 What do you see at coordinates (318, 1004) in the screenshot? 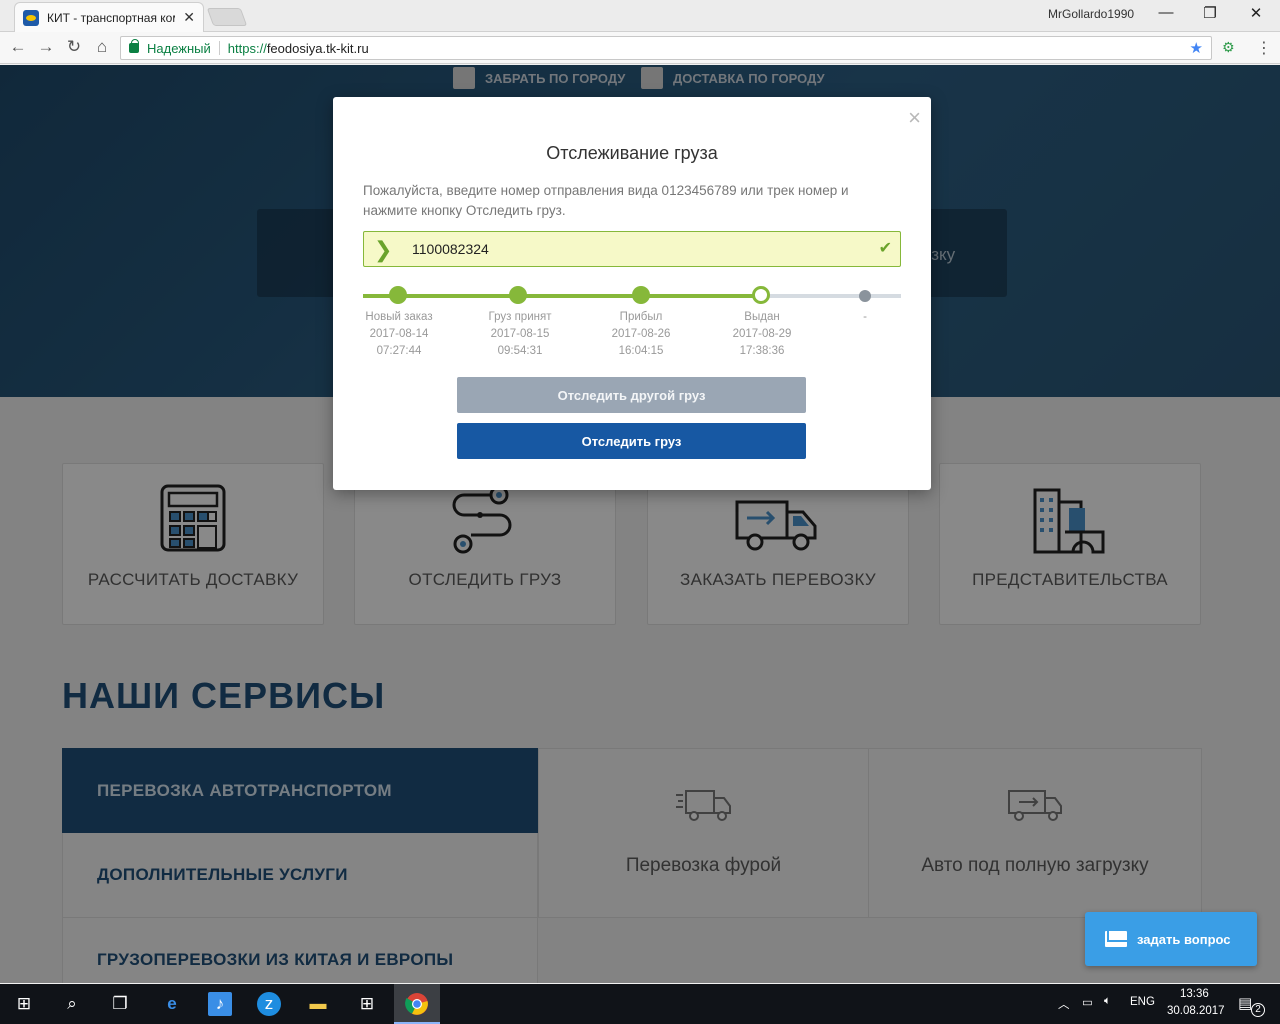
I see `file-explorer-icon: ▬` at bounding box center [318, 1004].